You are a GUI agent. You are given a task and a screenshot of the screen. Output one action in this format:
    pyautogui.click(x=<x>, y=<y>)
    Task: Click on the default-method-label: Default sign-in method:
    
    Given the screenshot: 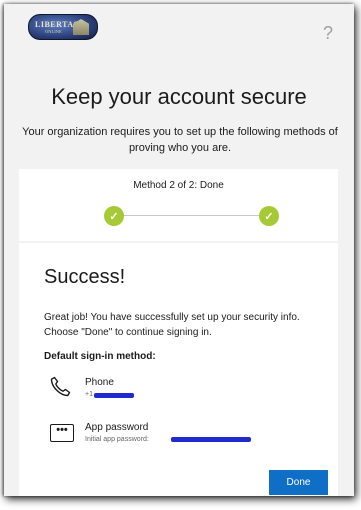 What is the action you would take?
    pyautogui.click(x=100, y=356)
    